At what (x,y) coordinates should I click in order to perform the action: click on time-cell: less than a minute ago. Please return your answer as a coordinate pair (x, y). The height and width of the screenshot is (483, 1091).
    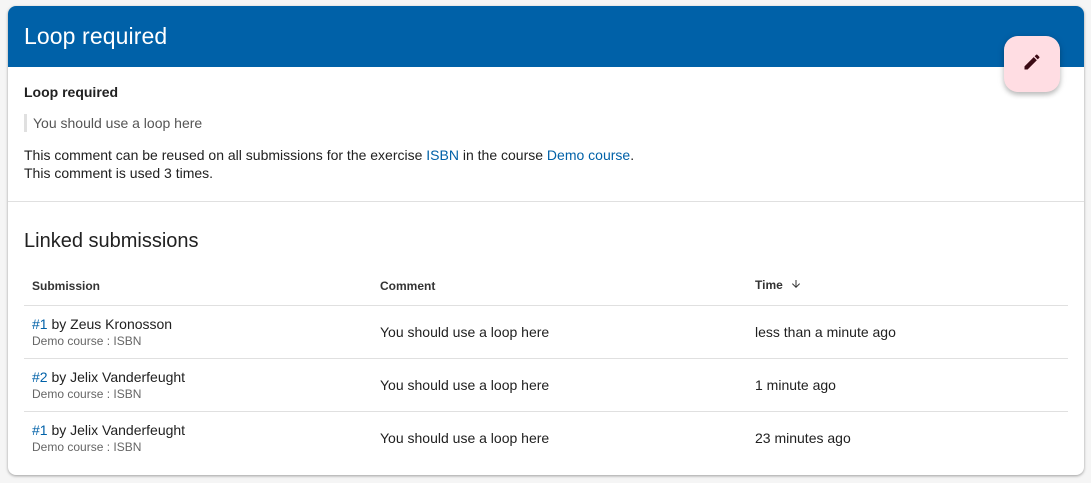
    Looking at the image, I should click on (907, 332).